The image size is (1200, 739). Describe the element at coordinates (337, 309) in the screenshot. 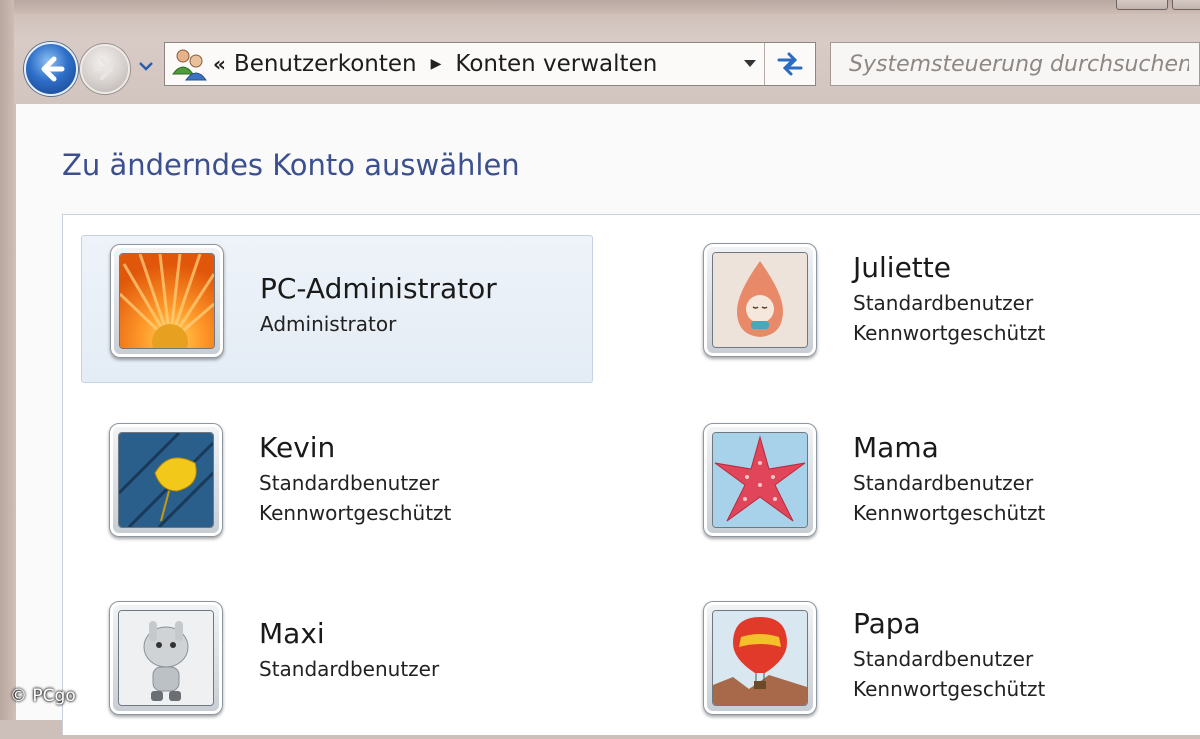

I see `account-pc-administrator: PC-Administrator Administrator` at that location.